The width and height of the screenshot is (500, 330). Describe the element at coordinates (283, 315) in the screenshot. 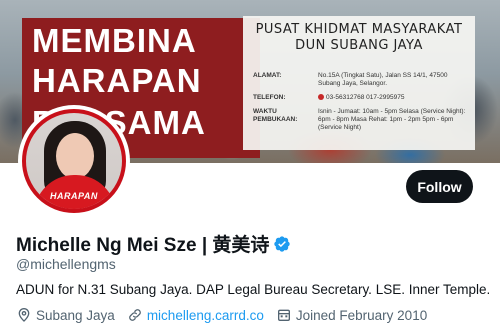

I see `calendar-icon` at that location.